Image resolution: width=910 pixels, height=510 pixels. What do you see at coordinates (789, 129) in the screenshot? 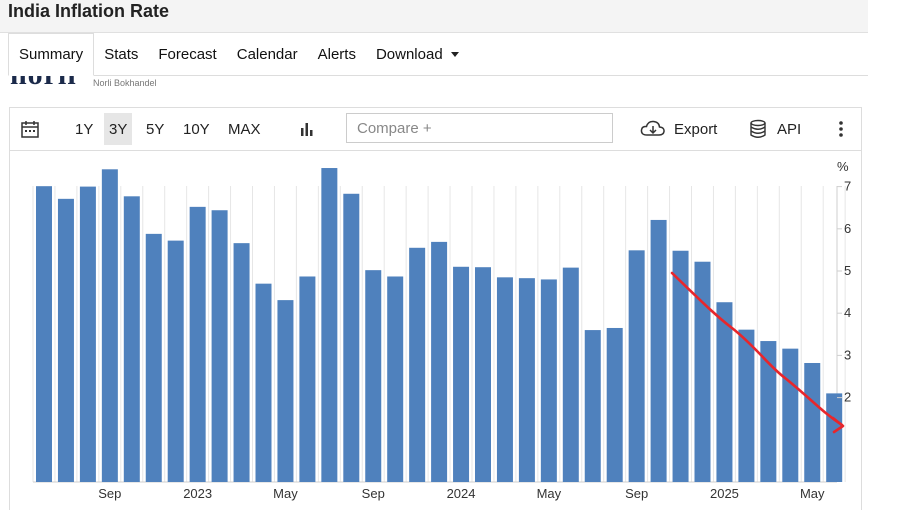
I see `api-label: API` at bounding box center [789, 129].